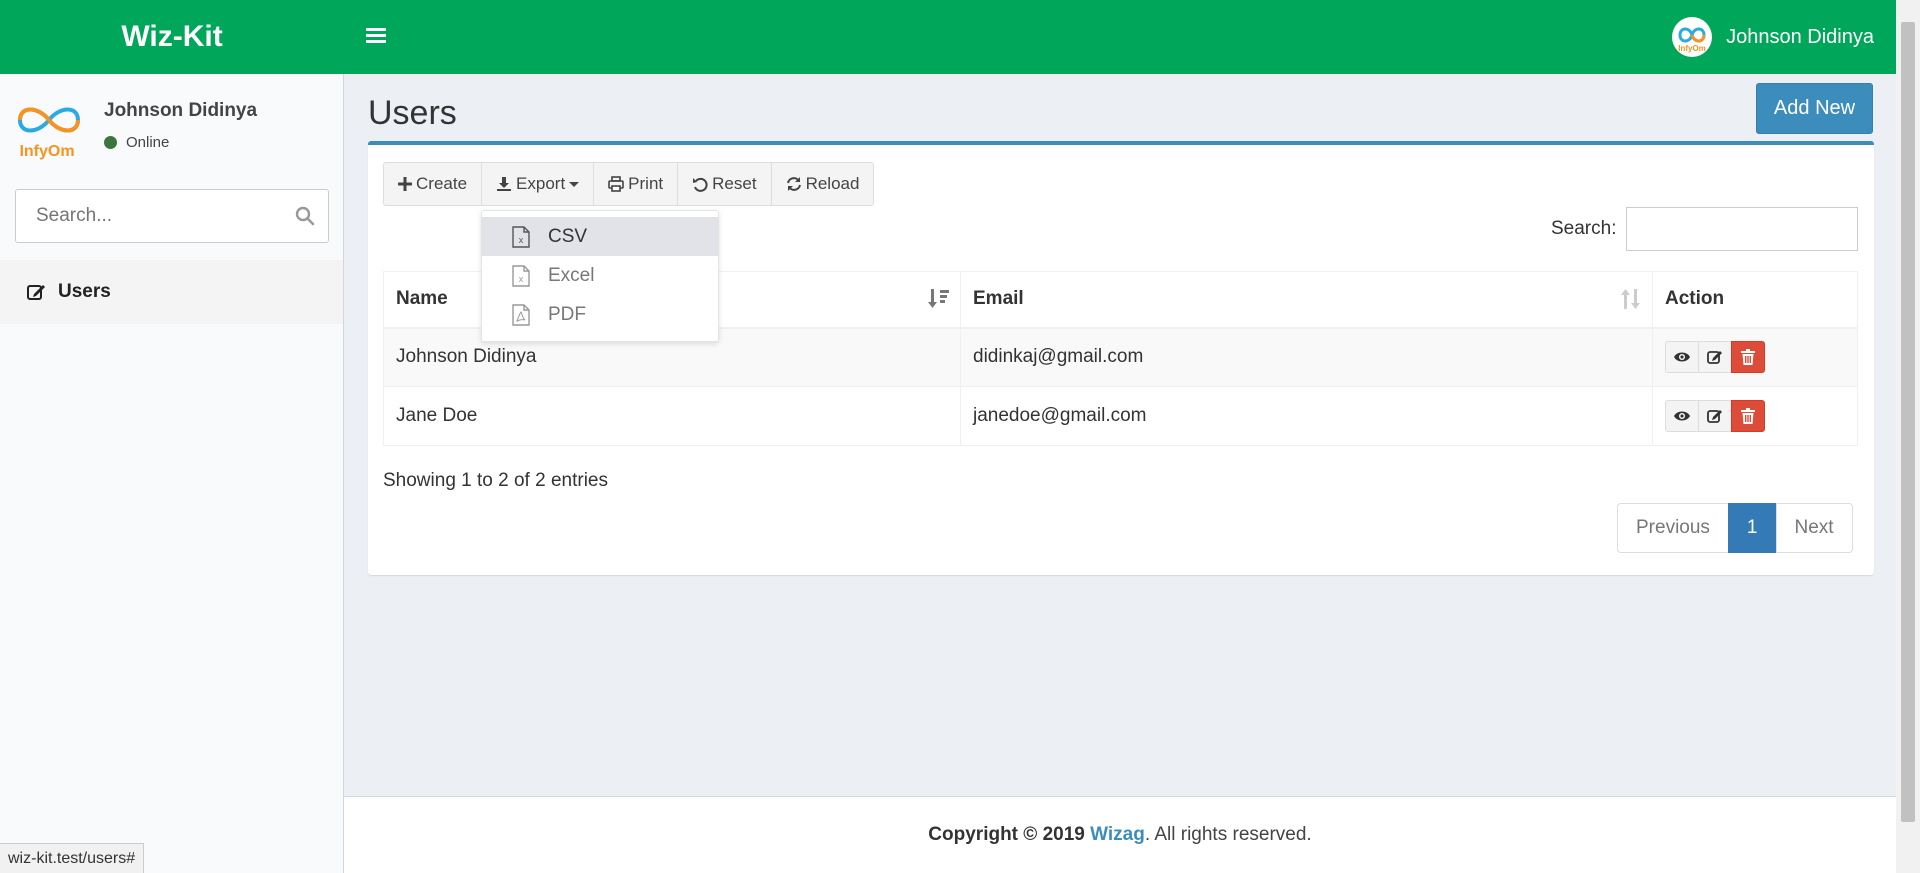 This screenshot has width=1920, height=873. I want to click on export-dropdown-menu: x CSV x Excel PDF, so click(600, 276).